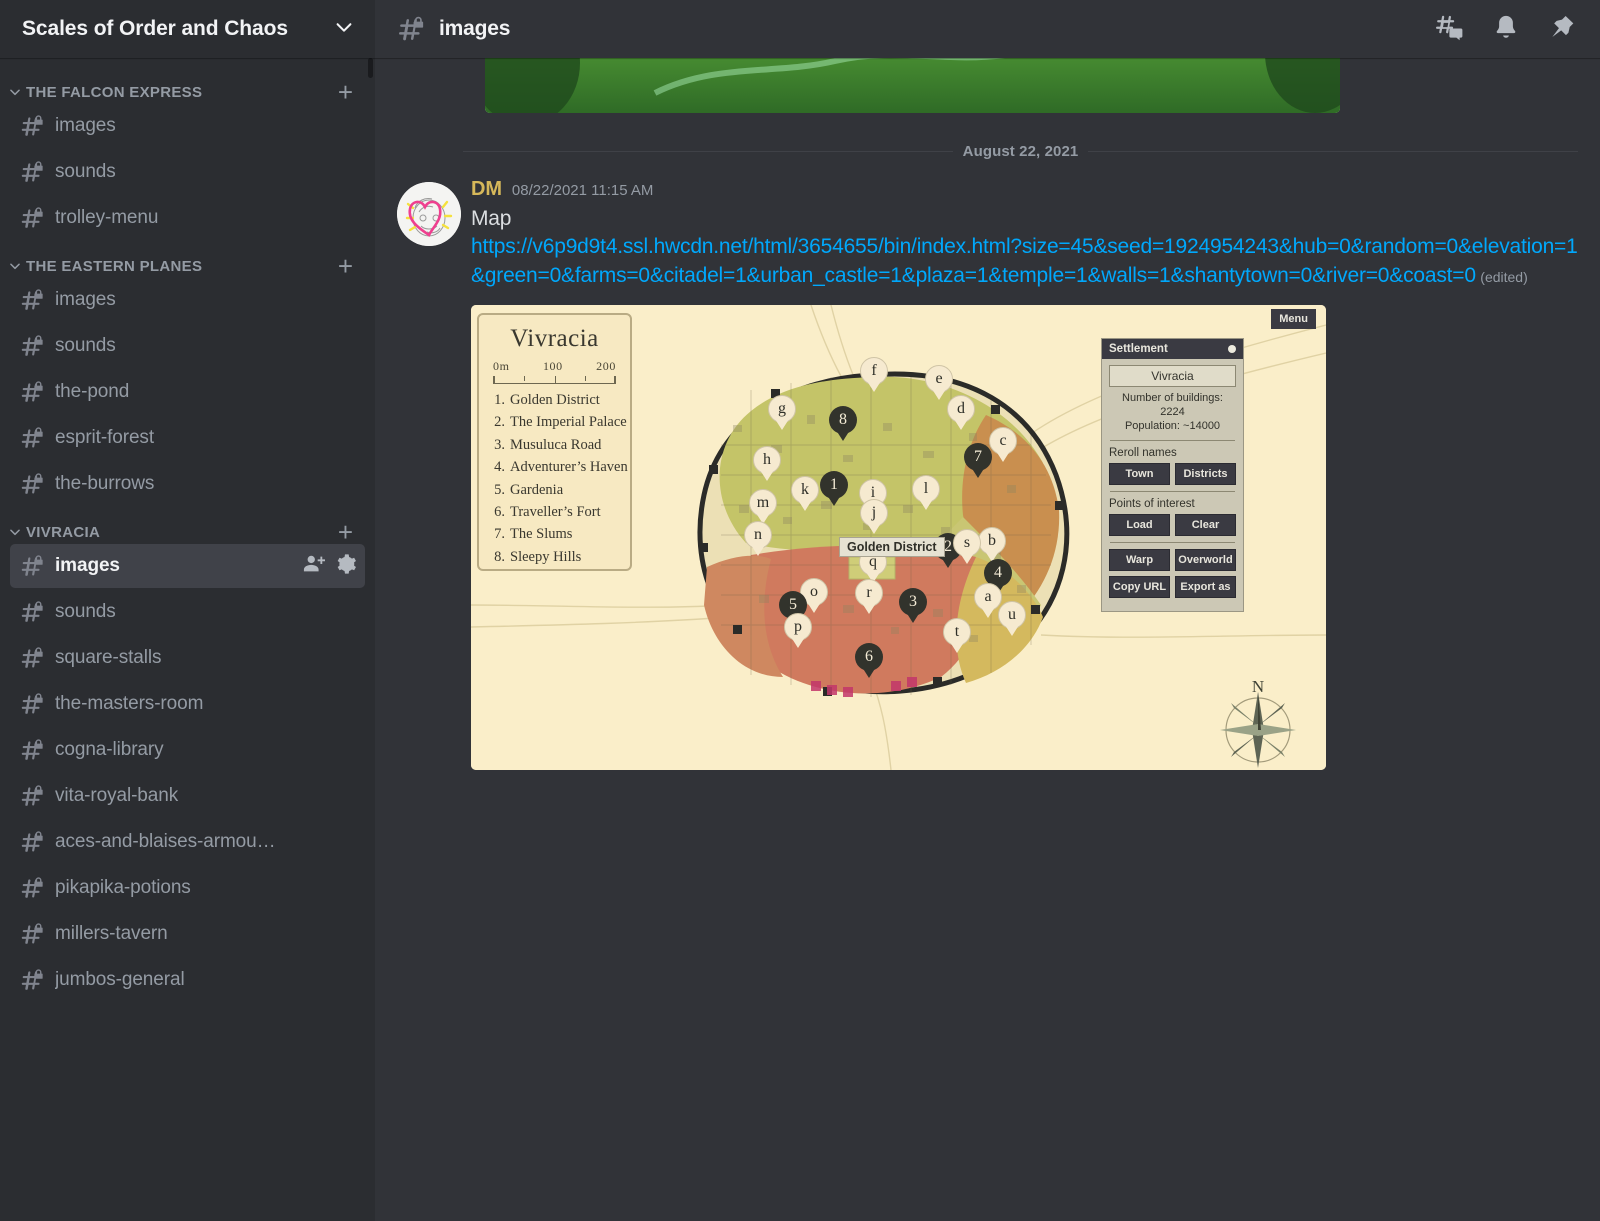  Describe the element at coordinates (758, 538) in the screenshot. I see `map-marker-n: n` at that location.